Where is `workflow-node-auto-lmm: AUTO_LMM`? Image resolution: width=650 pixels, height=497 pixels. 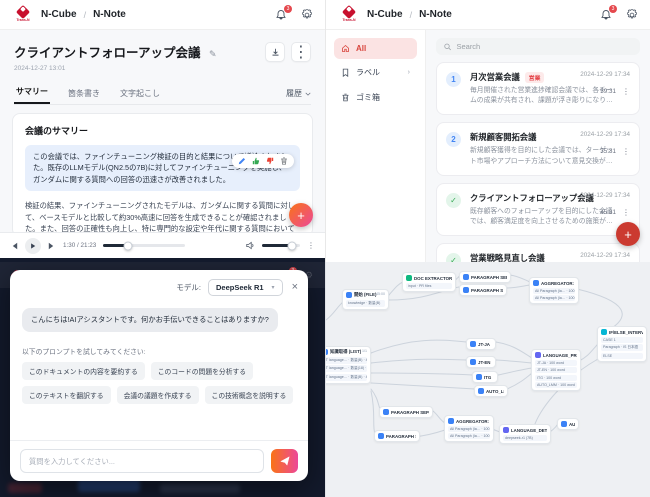 workflow-node-auto-lmm: AUTO_LMM is located at coordinates (491, 391).